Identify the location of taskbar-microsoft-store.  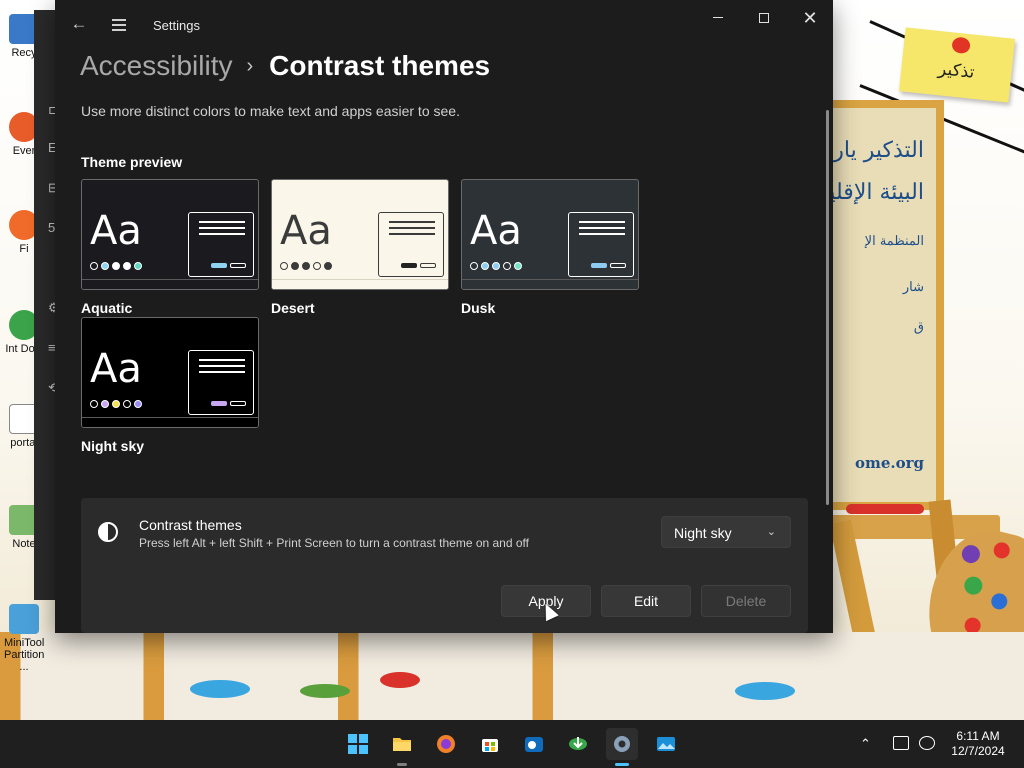
(490, 744).